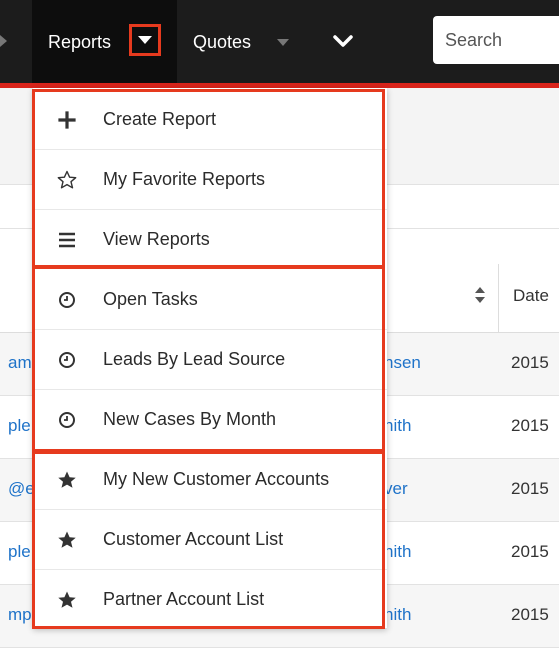  I want to click on menu-item-label: My New Customer Accounts, so click(216, 479).